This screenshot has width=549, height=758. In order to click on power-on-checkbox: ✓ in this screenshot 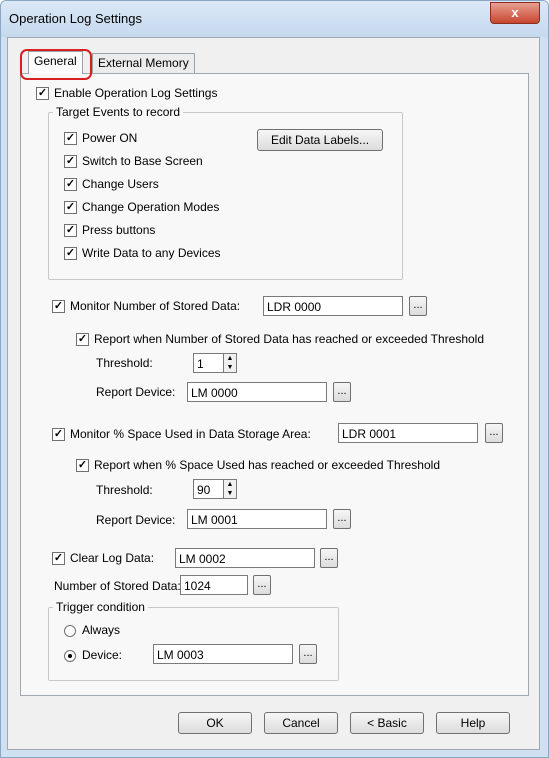, I will do `click(70, 138)`.